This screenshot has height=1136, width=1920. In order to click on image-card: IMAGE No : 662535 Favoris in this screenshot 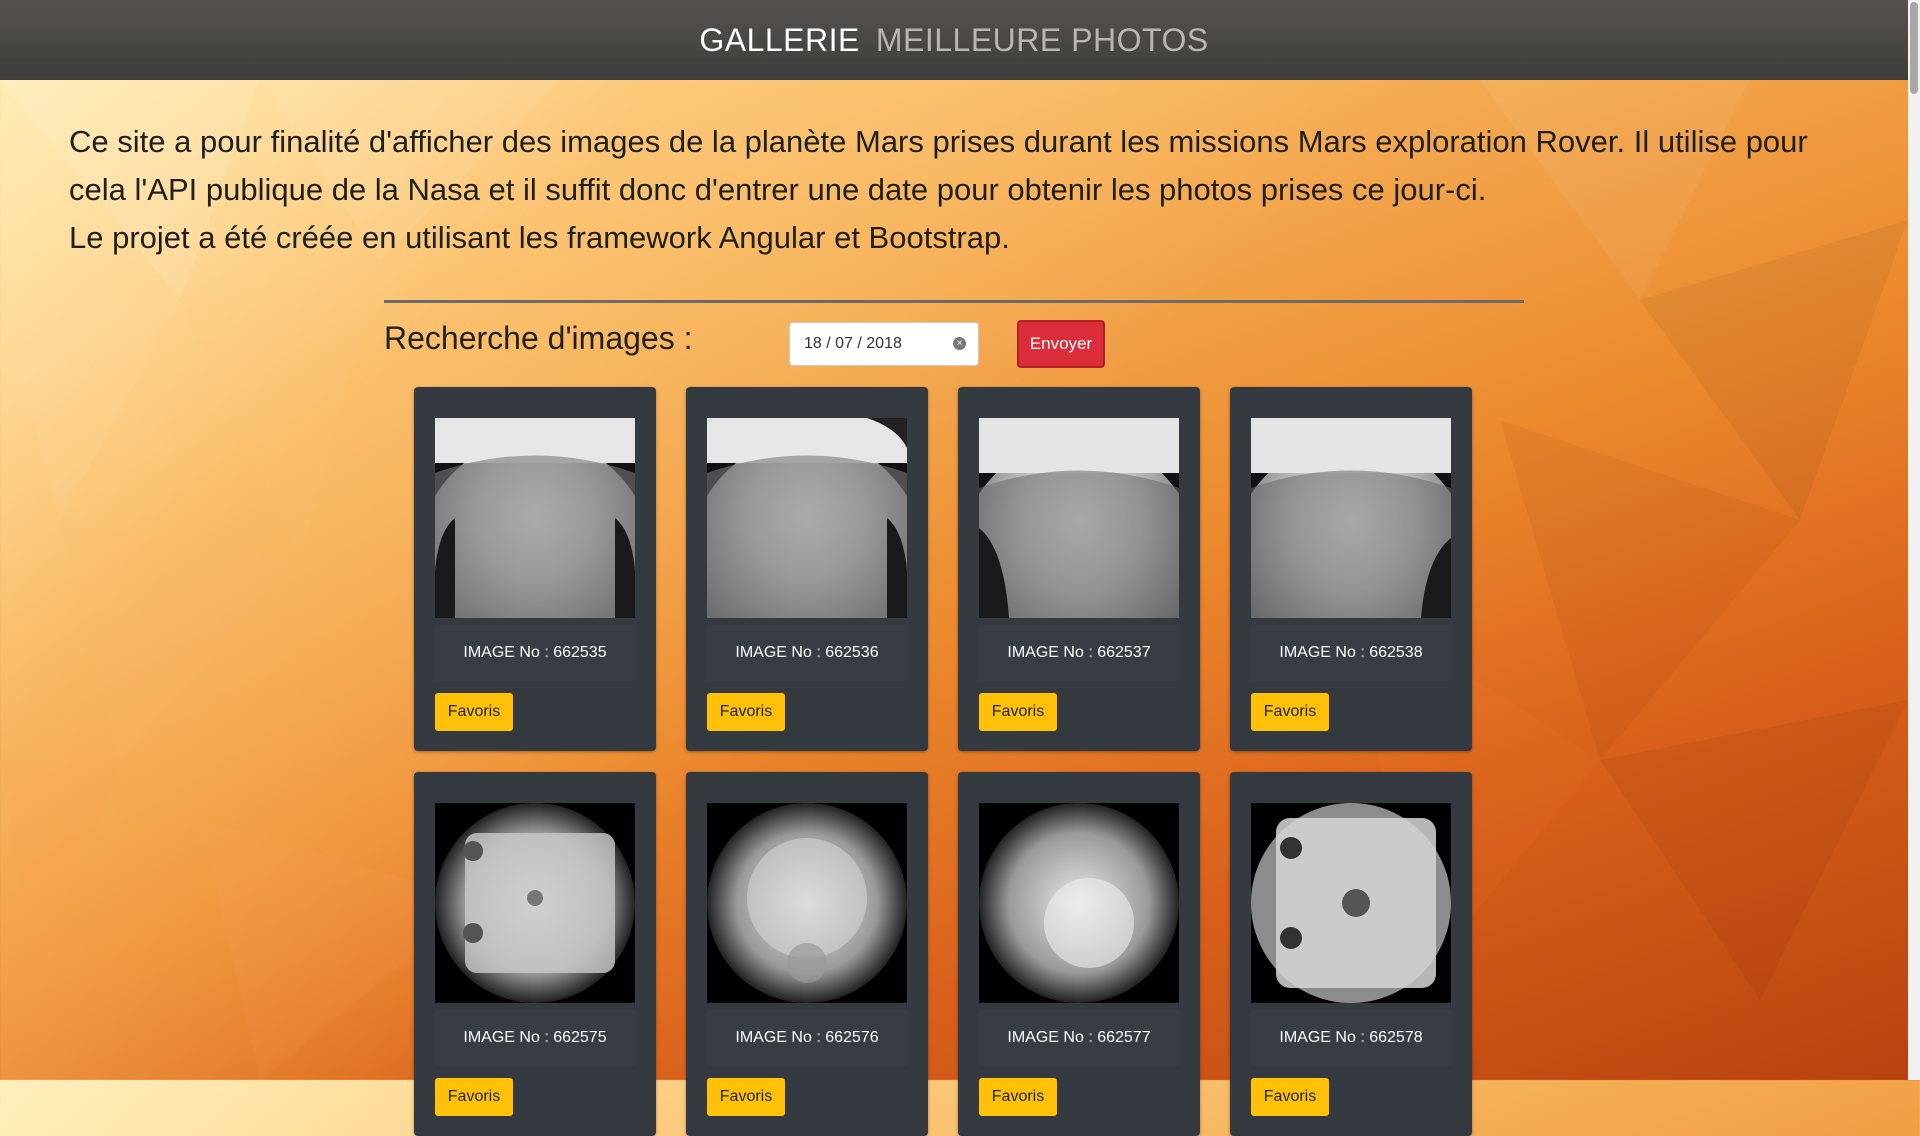, I will do `click(535, 569)`.